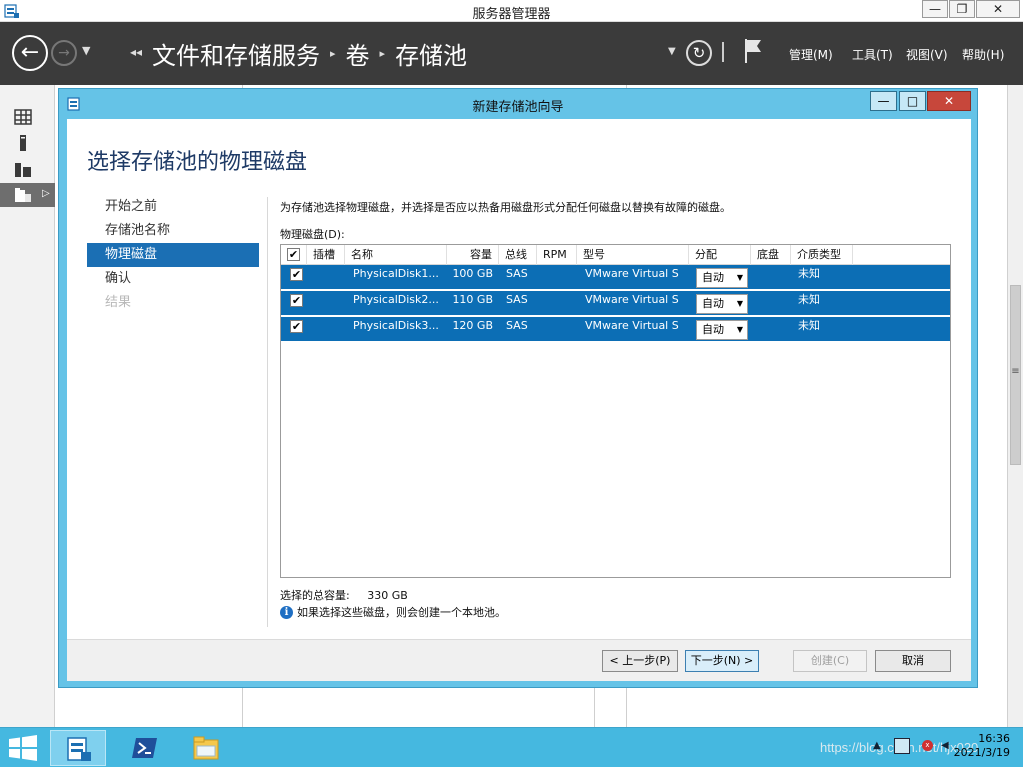 The width and height of the screenshot is (1023, 767). I want to click on column-allocation: 分配, so click(720, 255).